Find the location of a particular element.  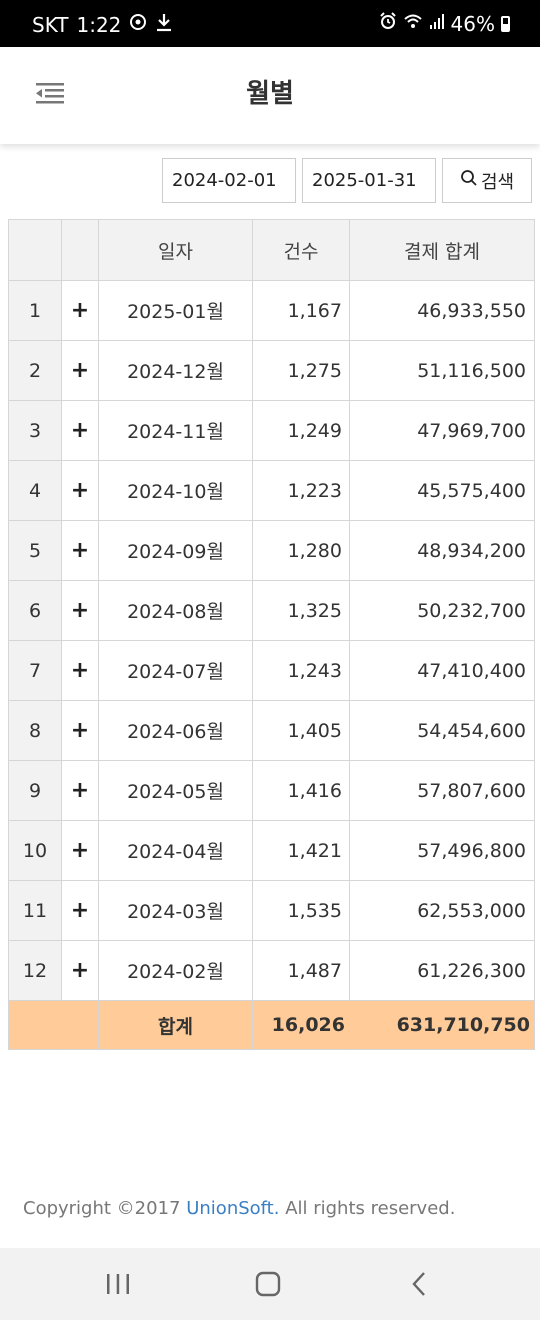

carrier-label: SKT is located at coordinates (50, 25).